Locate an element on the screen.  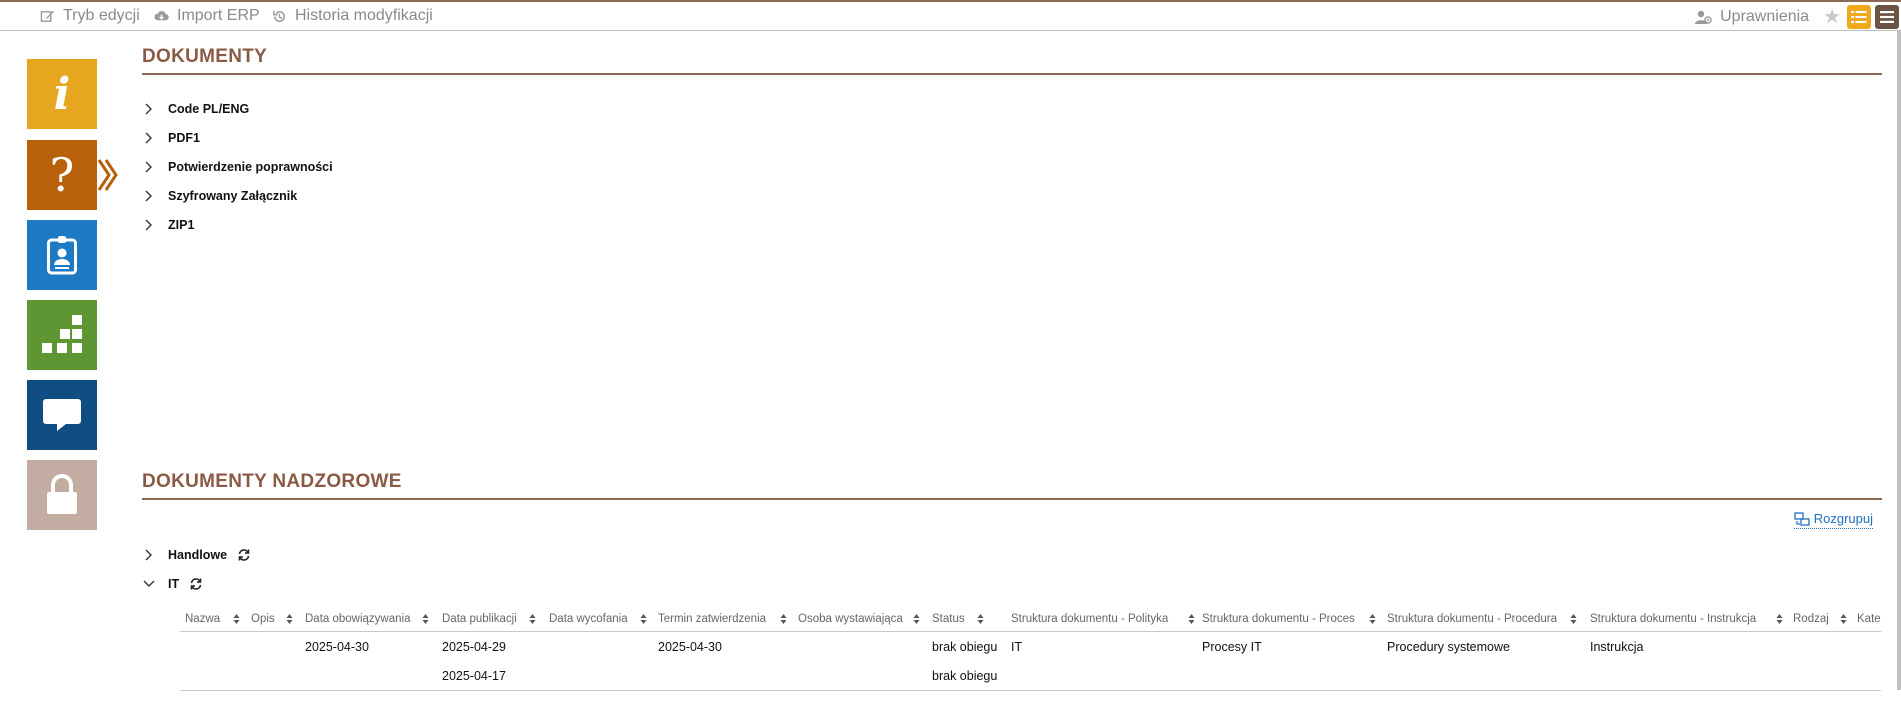
sidebar-tile-badge is located at coordinates (62, 255).